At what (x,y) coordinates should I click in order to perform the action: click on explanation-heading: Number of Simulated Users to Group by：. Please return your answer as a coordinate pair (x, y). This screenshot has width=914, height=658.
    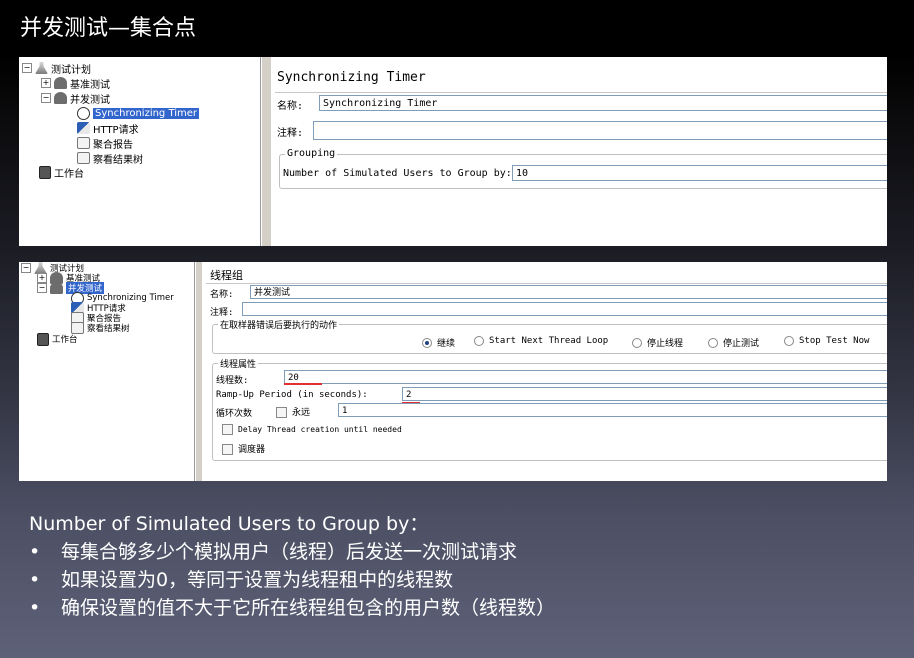
    Looking at the image, I should click on (229, 524).